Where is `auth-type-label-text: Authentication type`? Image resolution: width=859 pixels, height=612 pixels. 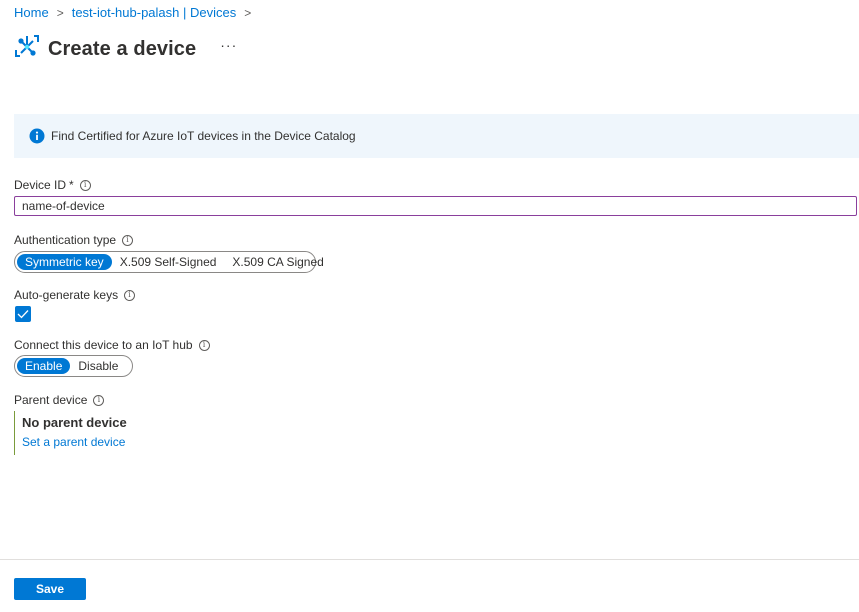
auth-type-label-text: Authentication type is located at coordinates (65, 240).